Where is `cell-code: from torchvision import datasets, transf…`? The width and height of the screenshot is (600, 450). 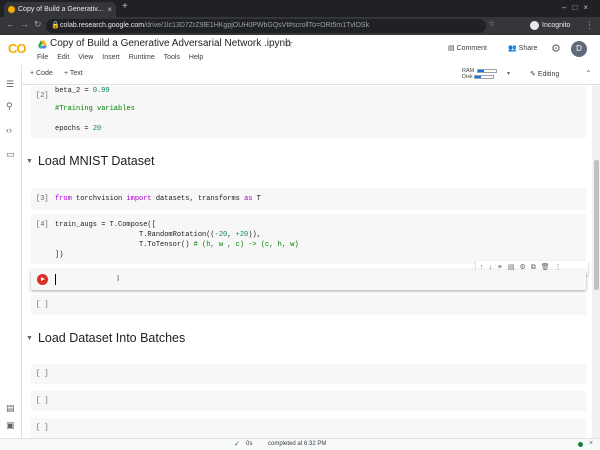 cell-code: from torchvision import datasets, transf… is located at coordinates (158, 199).